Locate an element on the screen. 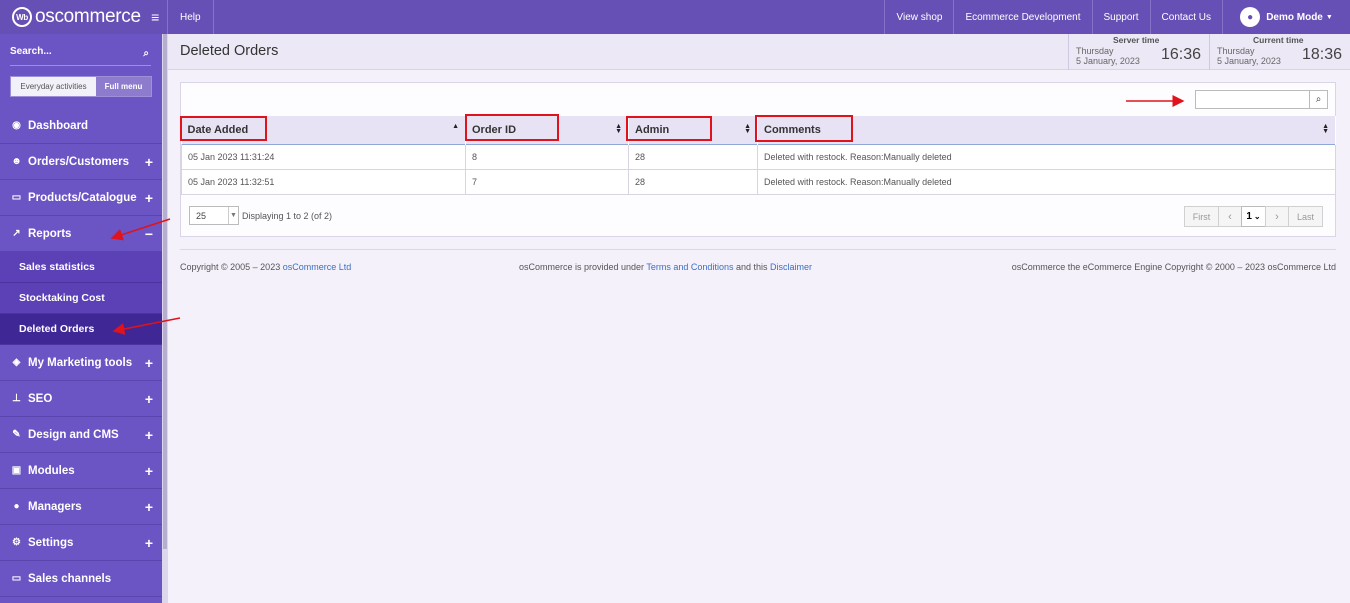 This screenshot has height=603, width=1350. top-bar-spacer is located at coordinates (549, 17).